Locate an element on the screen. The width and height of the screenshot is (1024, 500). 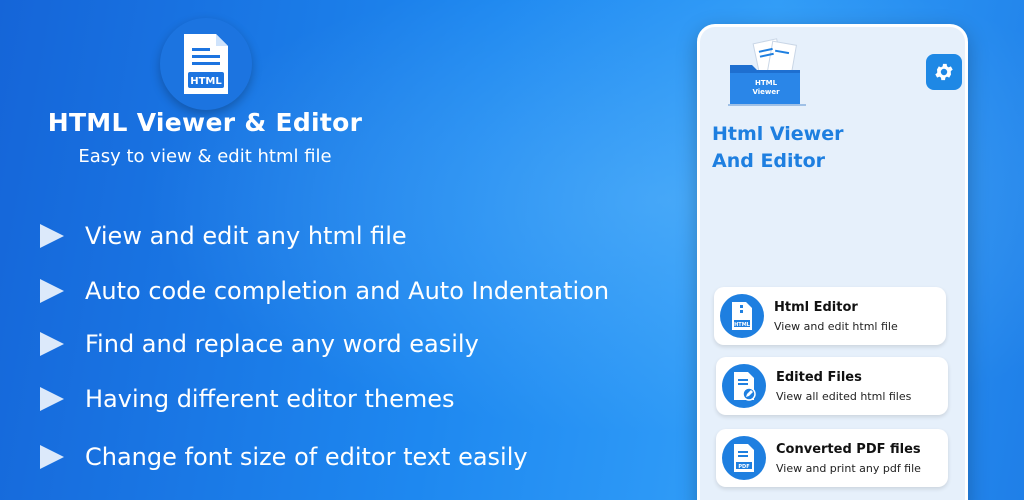
gear-icon is located at coordinates (944, 72).